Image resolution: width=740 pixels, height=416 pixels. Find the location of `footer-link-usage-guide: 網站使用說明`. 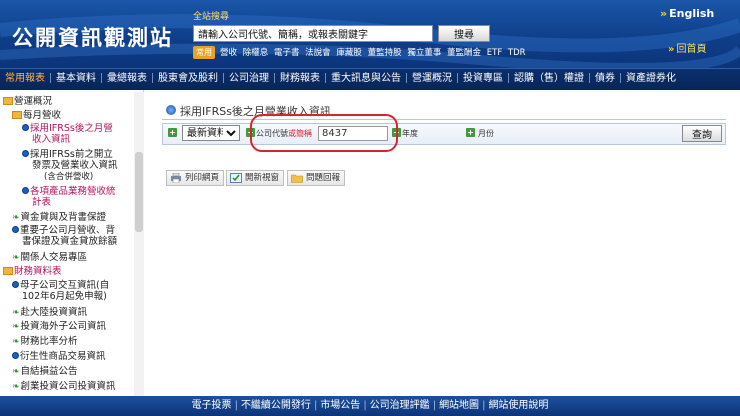

footer-link-usage-guide: 網站使用說明 is located at coordinates (518, 405).